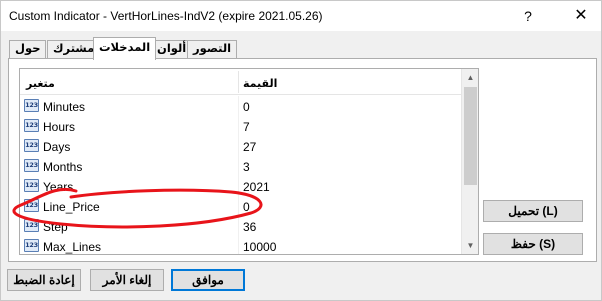 The image size is (602, 301). I want to click on tab-about: حول, so click(28, 49).